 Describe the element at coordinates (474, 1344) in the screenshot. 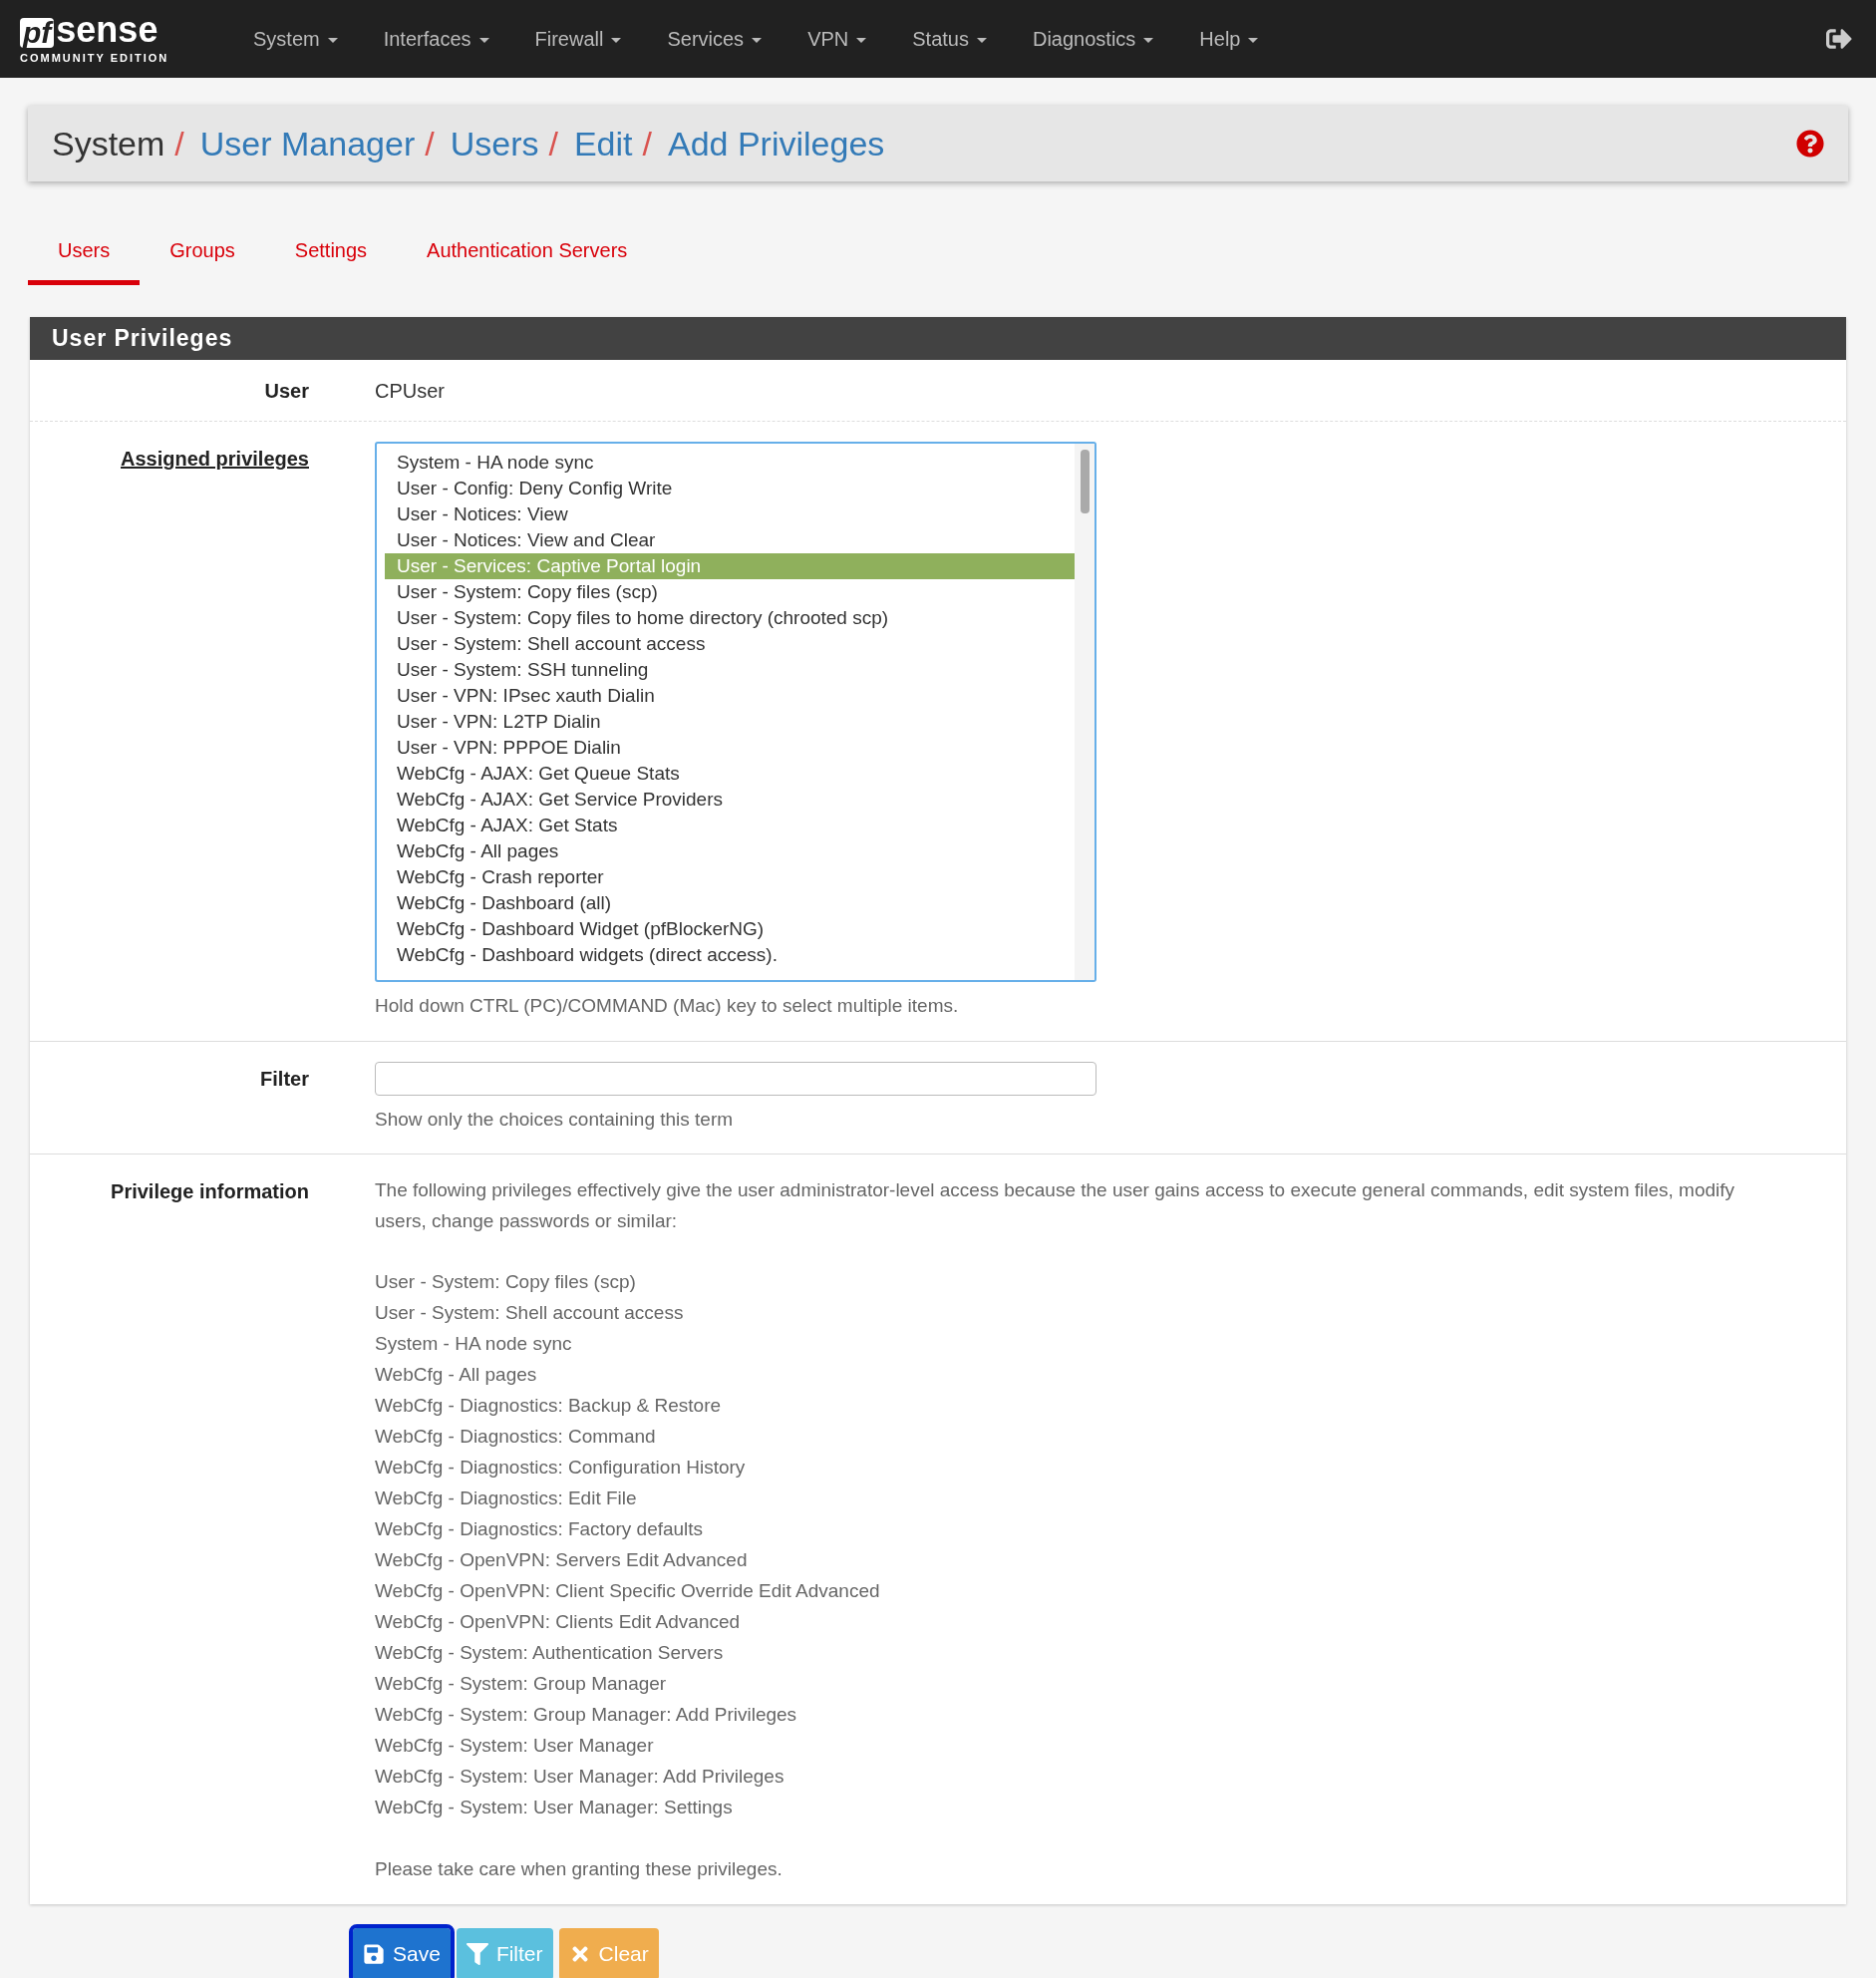

I see `privilege-info-item: System - HA node sync` at that location.